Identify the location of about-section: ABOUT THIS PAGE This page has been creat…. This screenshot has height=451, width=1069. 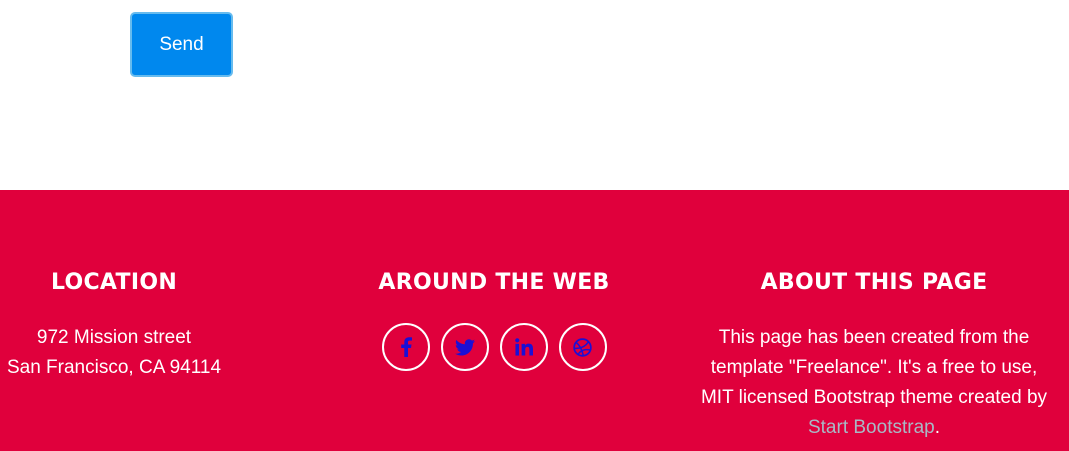
(874, 355).